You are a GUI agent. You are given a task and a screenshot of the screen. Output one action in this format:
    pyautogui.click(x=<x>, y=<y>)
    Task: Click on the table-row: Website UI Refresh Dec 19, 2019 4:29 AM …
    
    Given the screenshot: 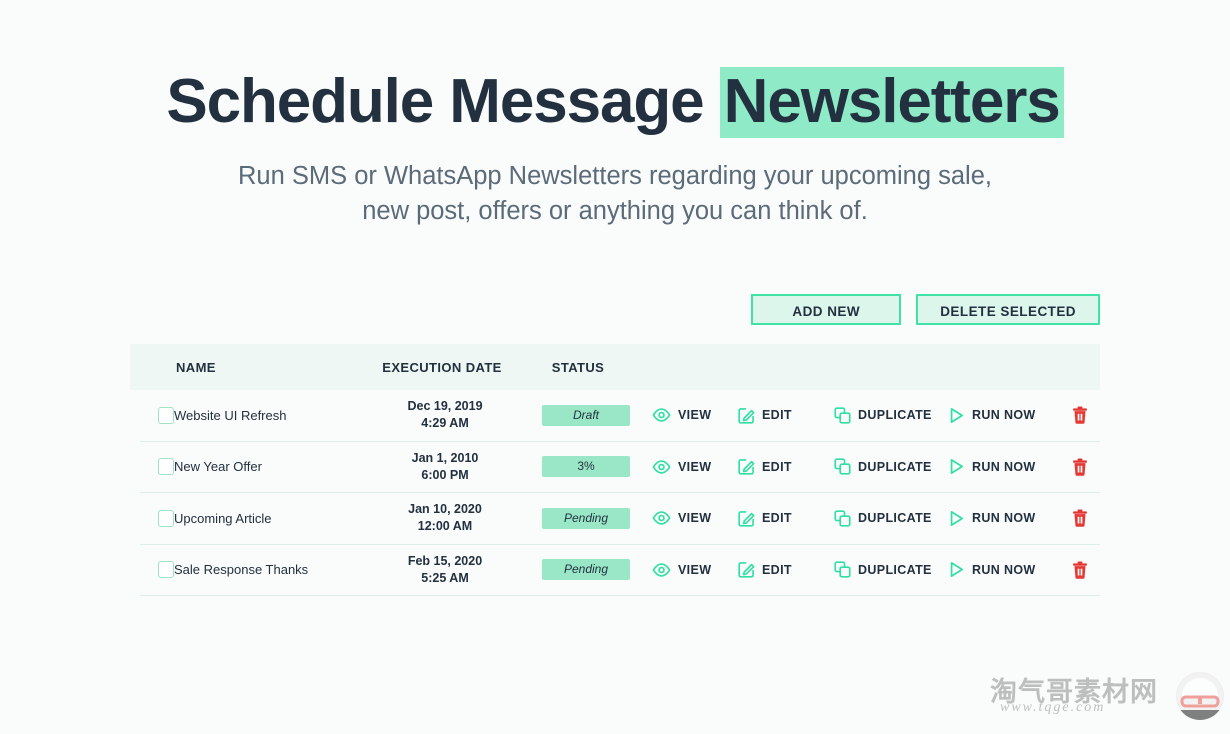 What is the action you would take?
    pyautogui.click(x=620, y=416)
    